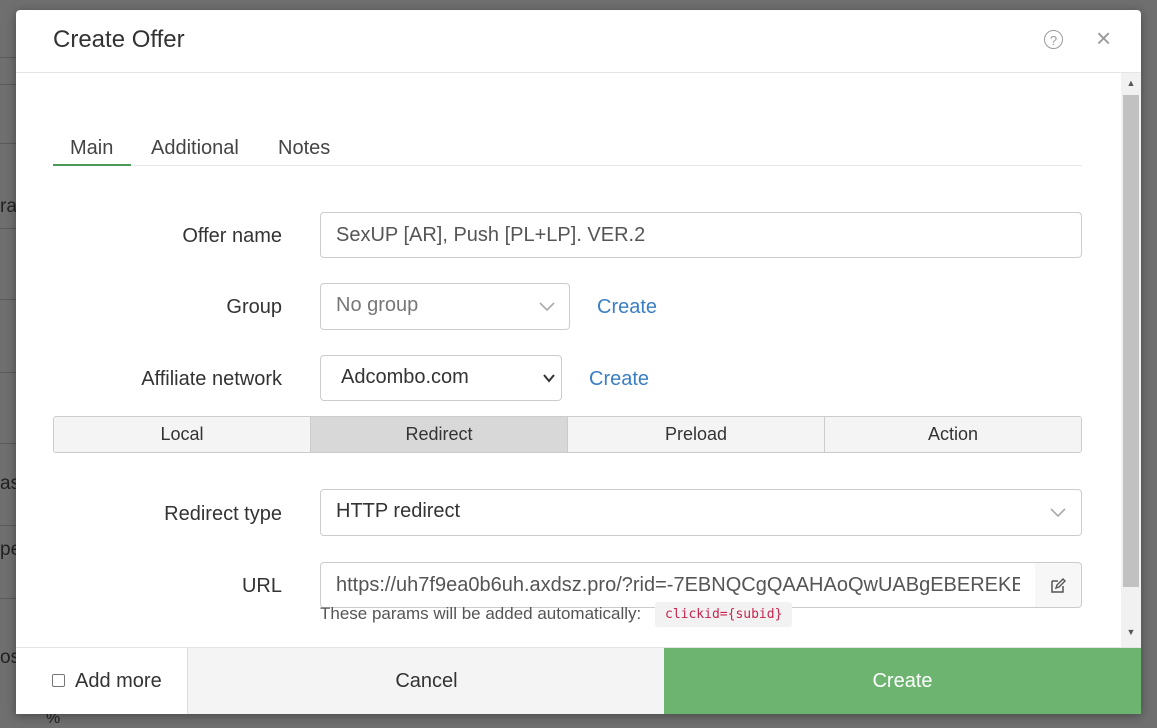  Describe the element at coordinates (261, 586) in the screenshot. I see `url-label: URL` at that location.